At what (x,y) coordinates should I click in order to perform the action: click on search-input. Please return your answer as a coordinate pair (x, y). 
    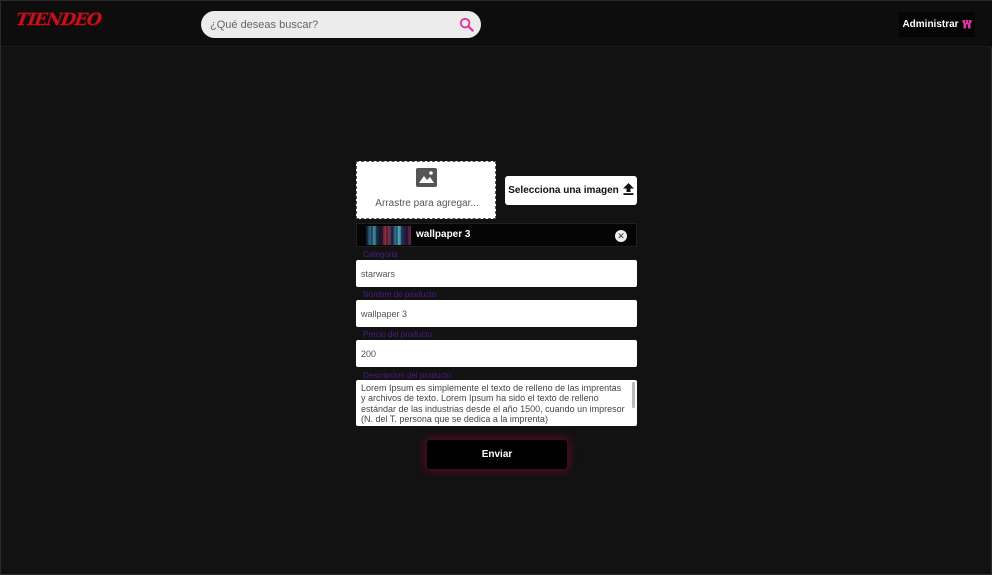
    Looking at the image, I should click on (330, 24).